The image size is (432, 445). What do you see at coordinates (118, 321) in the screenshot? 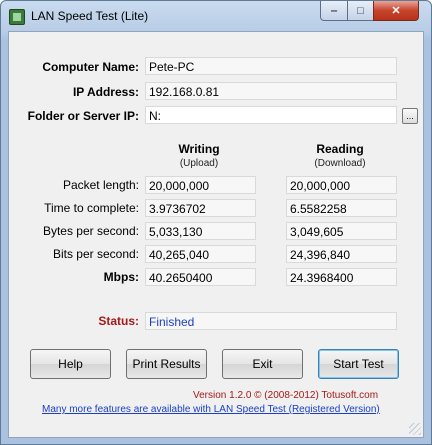
I see `status-label: Status:` at bounding box center [118, 321].